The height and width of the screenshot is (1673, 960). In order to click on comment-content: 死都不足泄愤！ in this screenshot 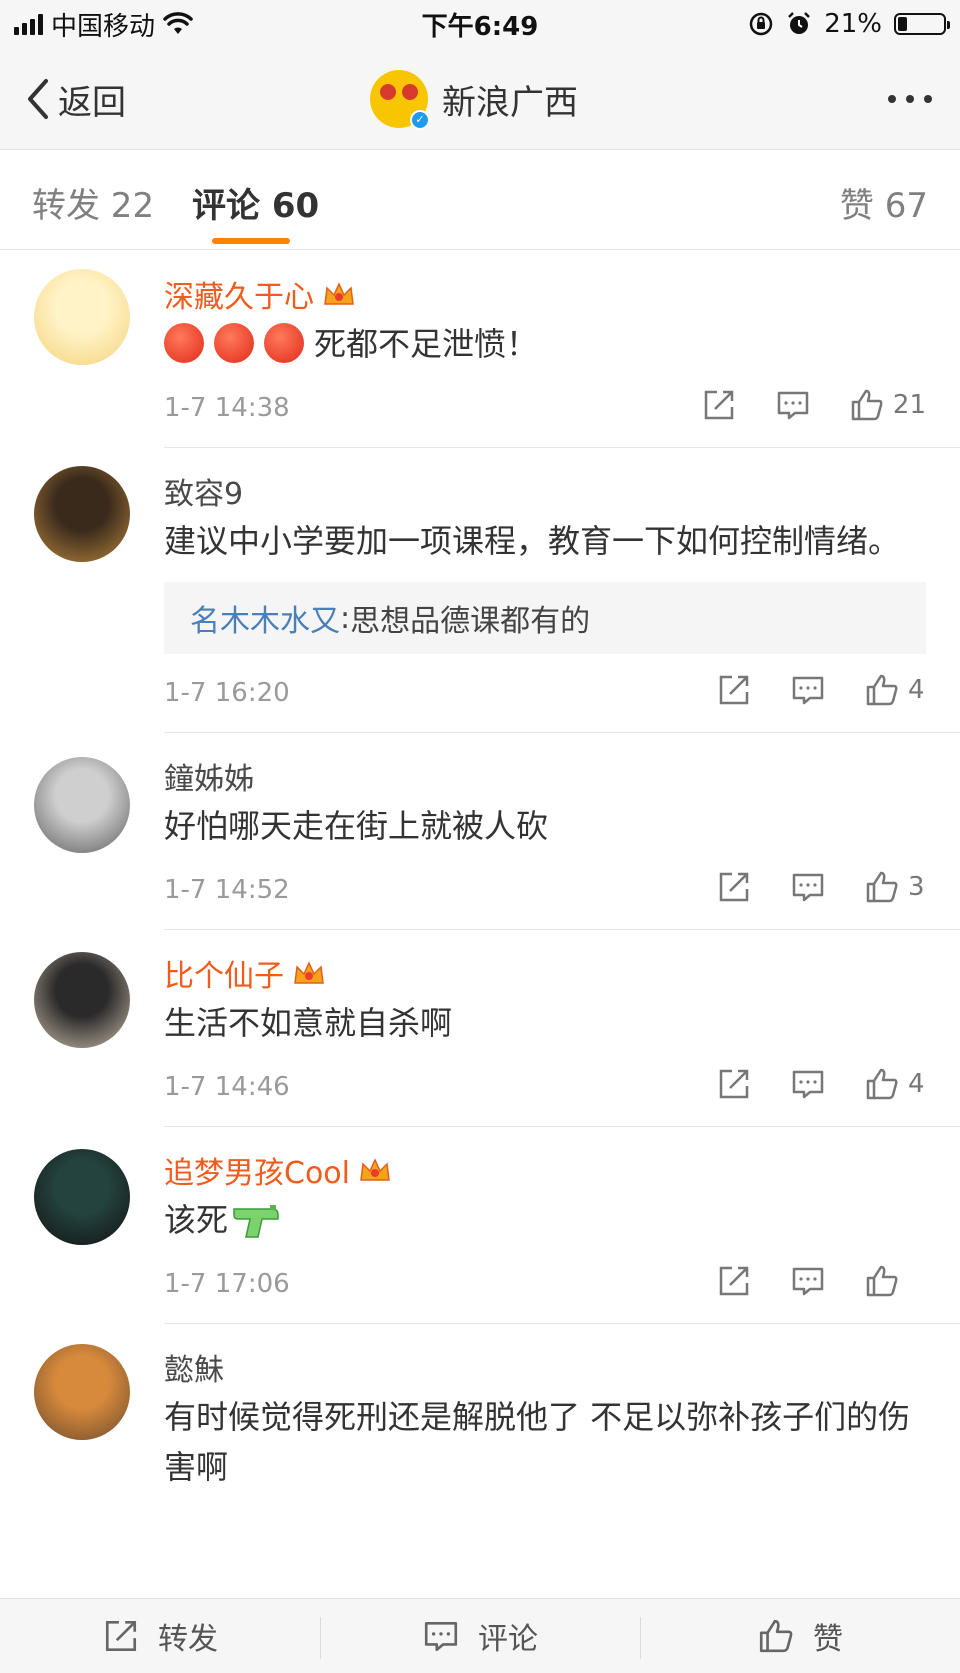, I will do `click(545, 344)`.